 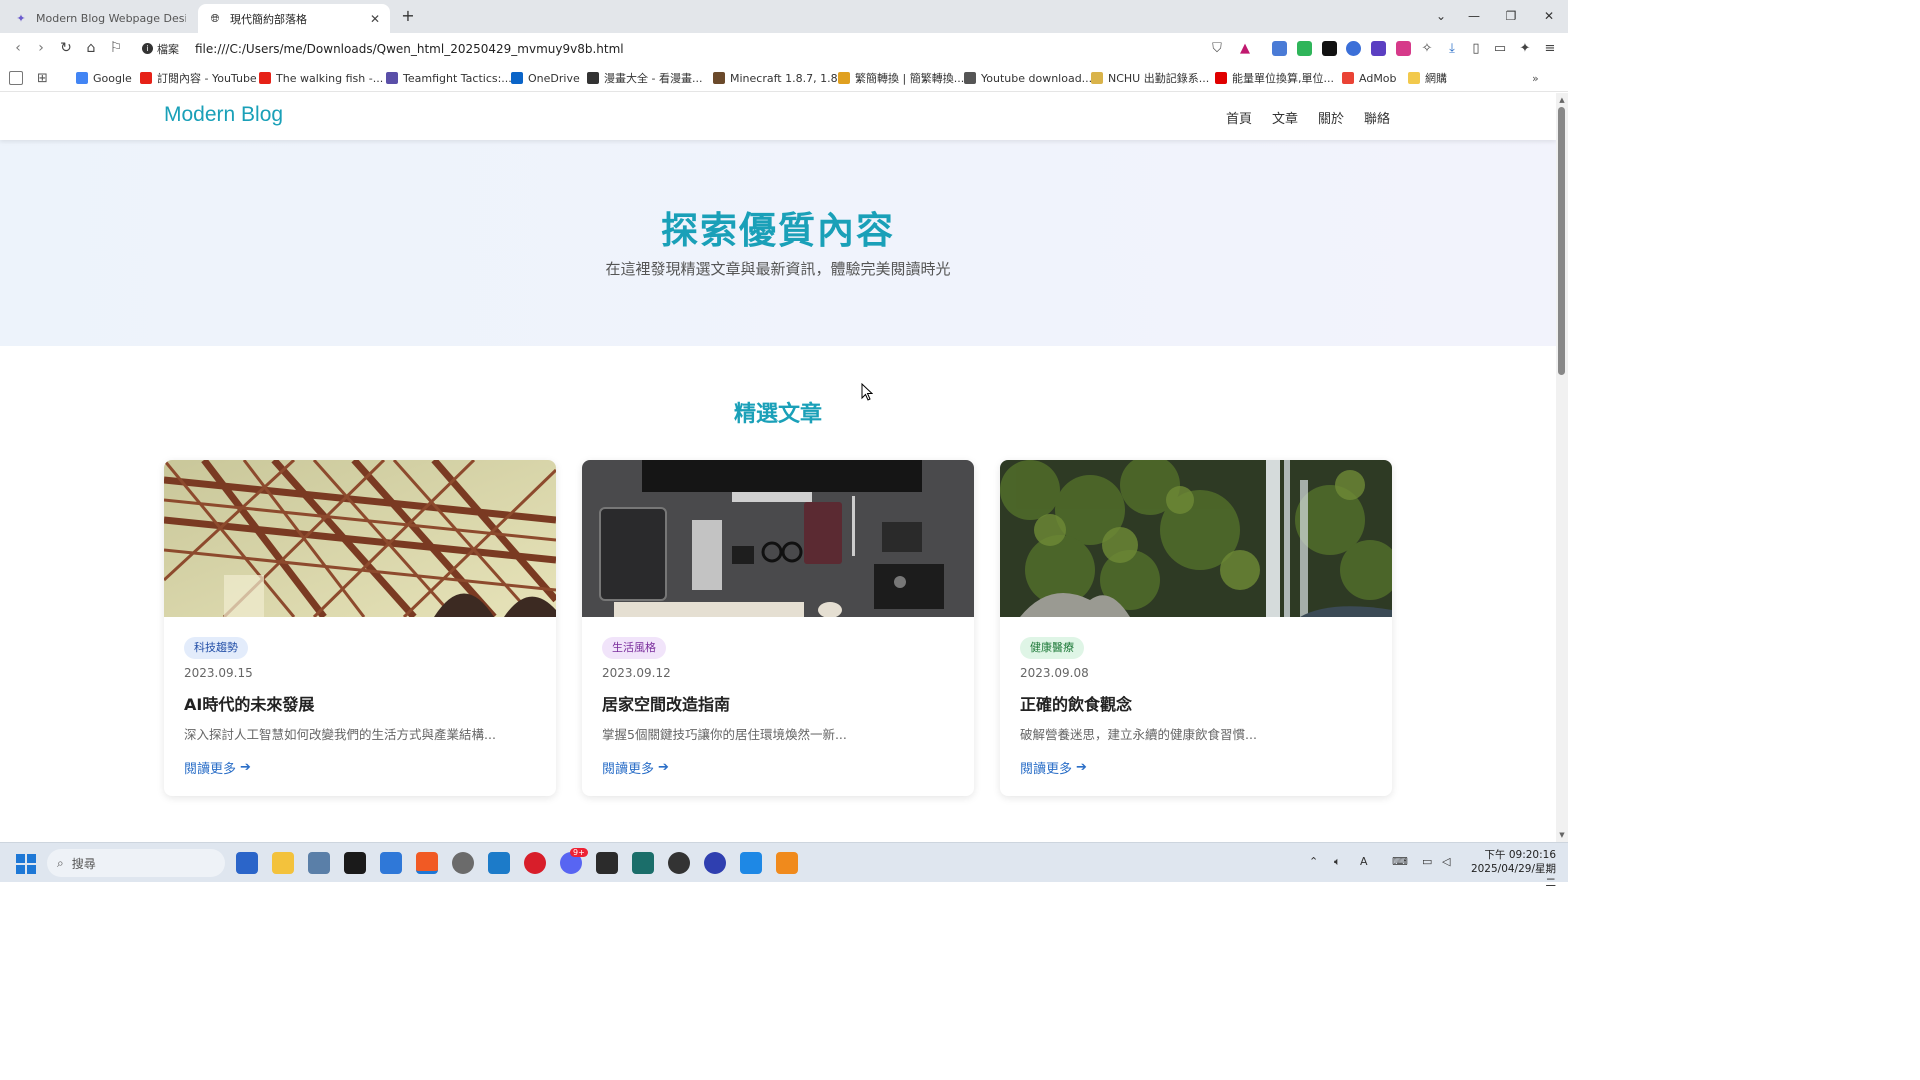 What do you see at coordinates (1313, 861) in the screenshot?
I see `tray-overflow-icon: ⌃` at bounding box center [1313, 861].